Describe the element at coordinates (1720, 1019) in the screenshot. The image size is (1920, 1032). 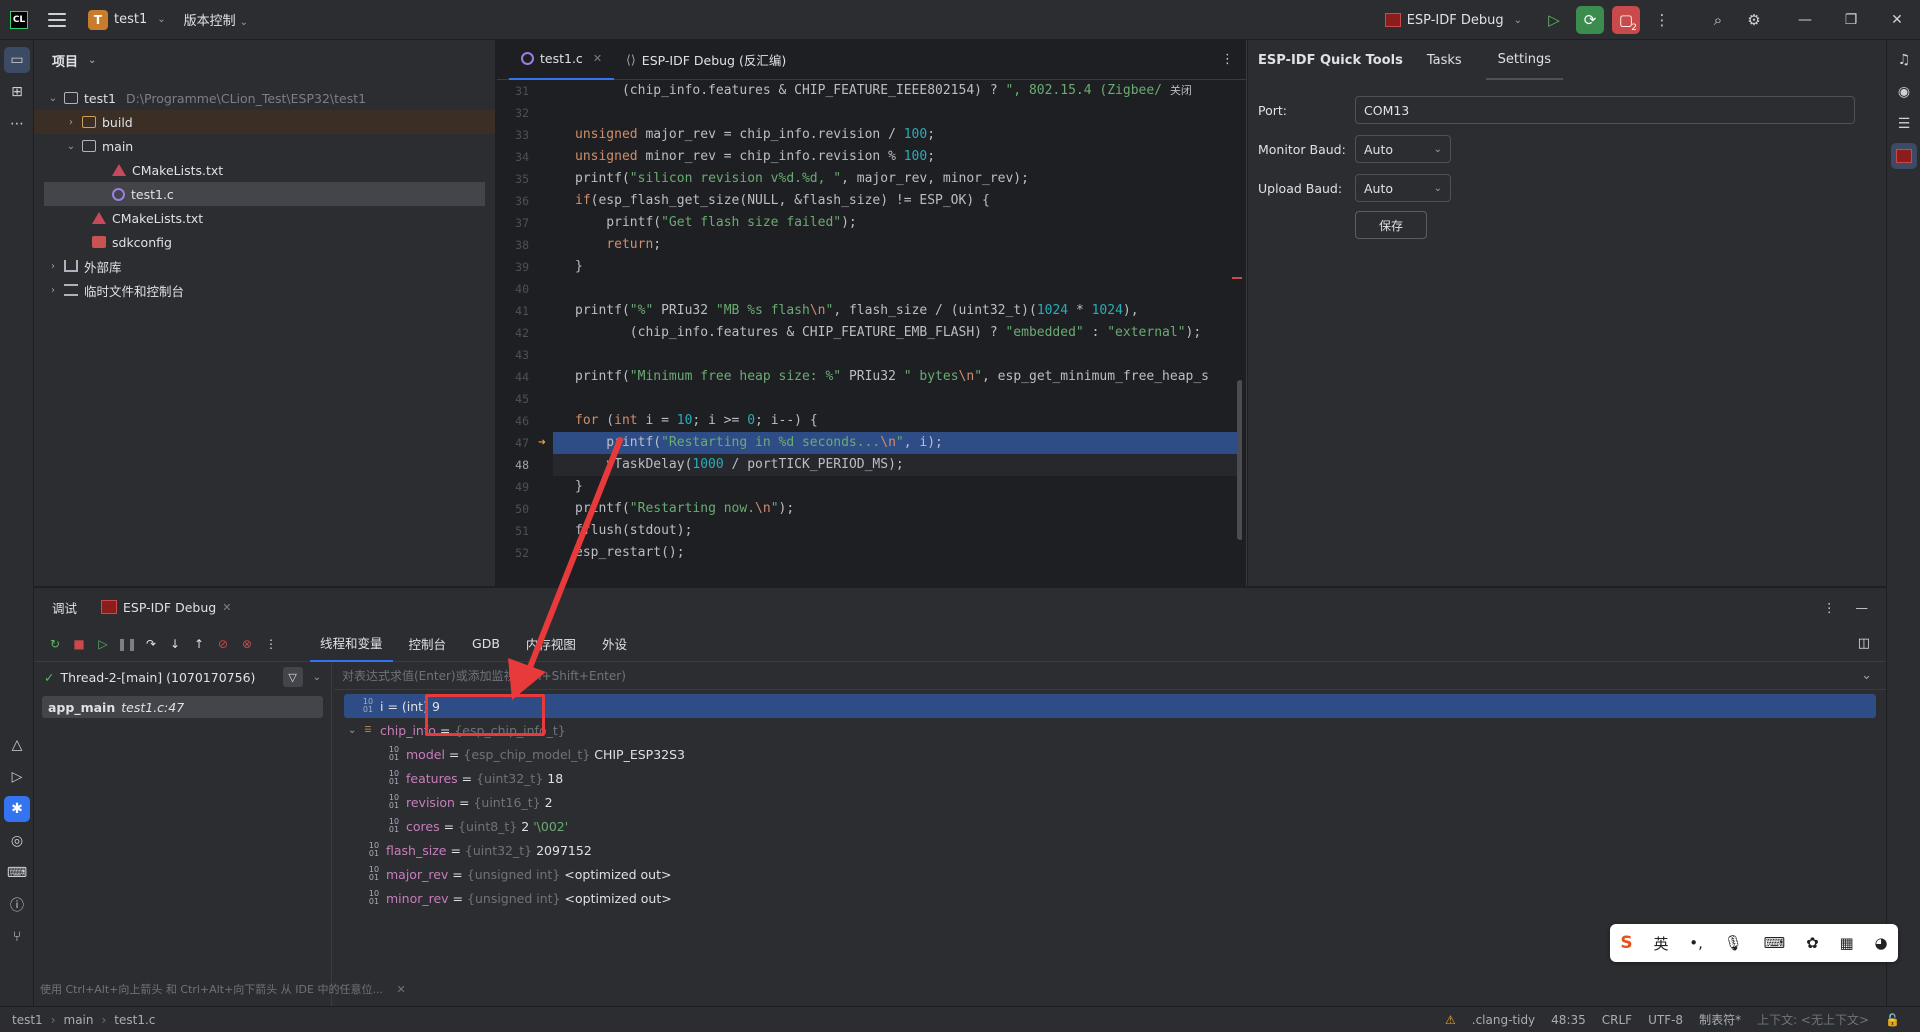
I see `indent-setting: 制表符*` at that location.